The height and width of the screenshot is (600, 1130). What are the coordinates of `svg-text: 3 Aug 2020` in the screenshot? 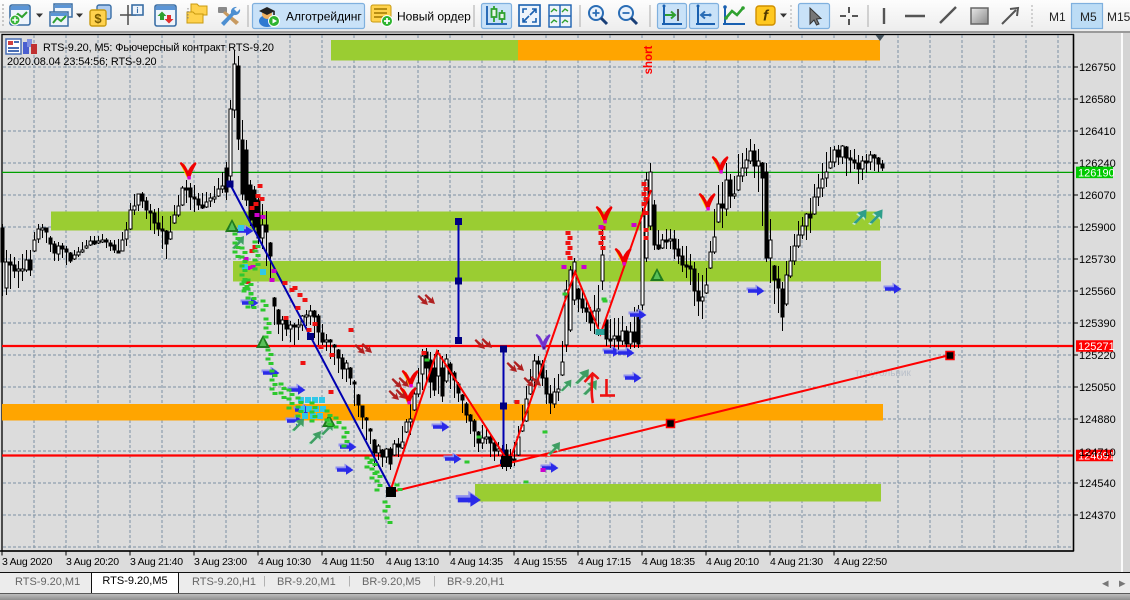 It's located at (27, 562).